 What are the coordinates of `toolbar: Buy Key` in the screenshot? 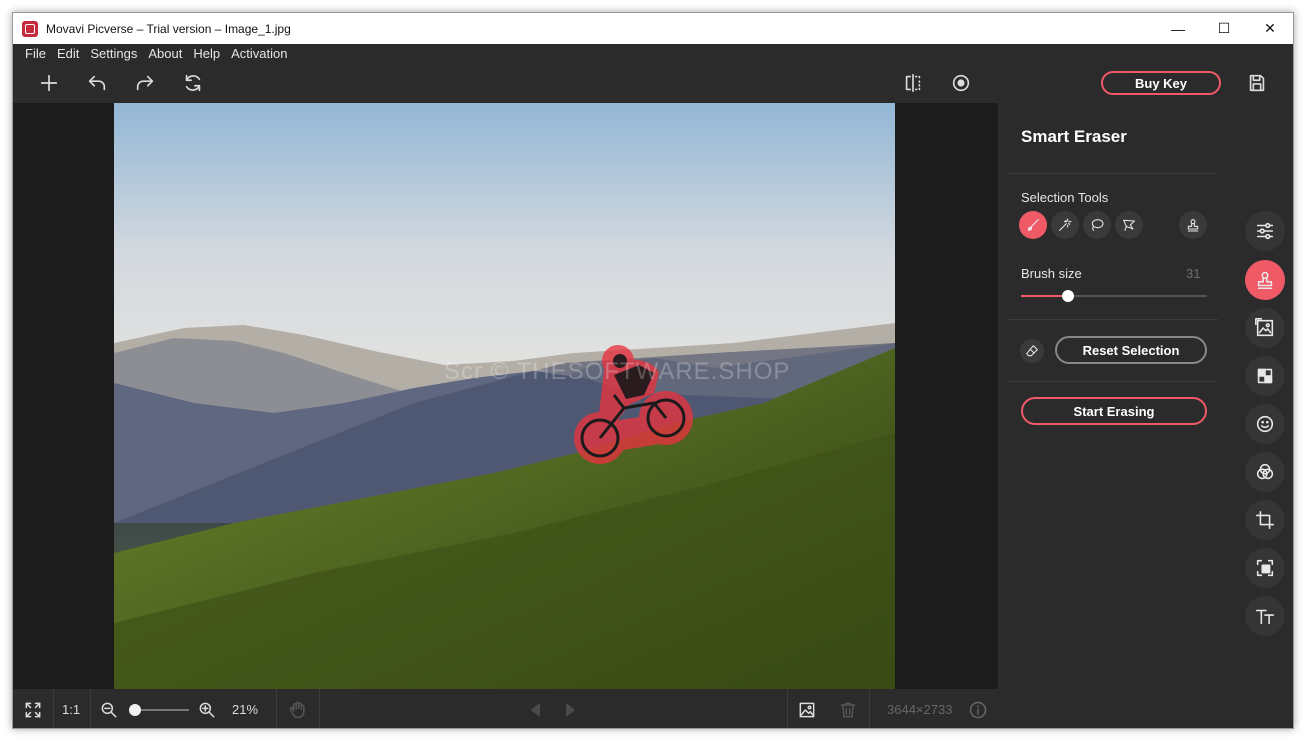 It's located at (653, 83).